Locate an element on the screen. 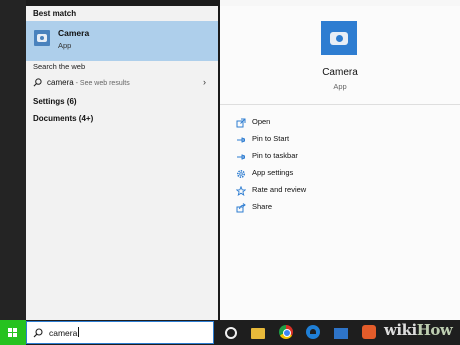 This screenshot has width=460, height=345. open-icon is located at coordinates (241, 123).